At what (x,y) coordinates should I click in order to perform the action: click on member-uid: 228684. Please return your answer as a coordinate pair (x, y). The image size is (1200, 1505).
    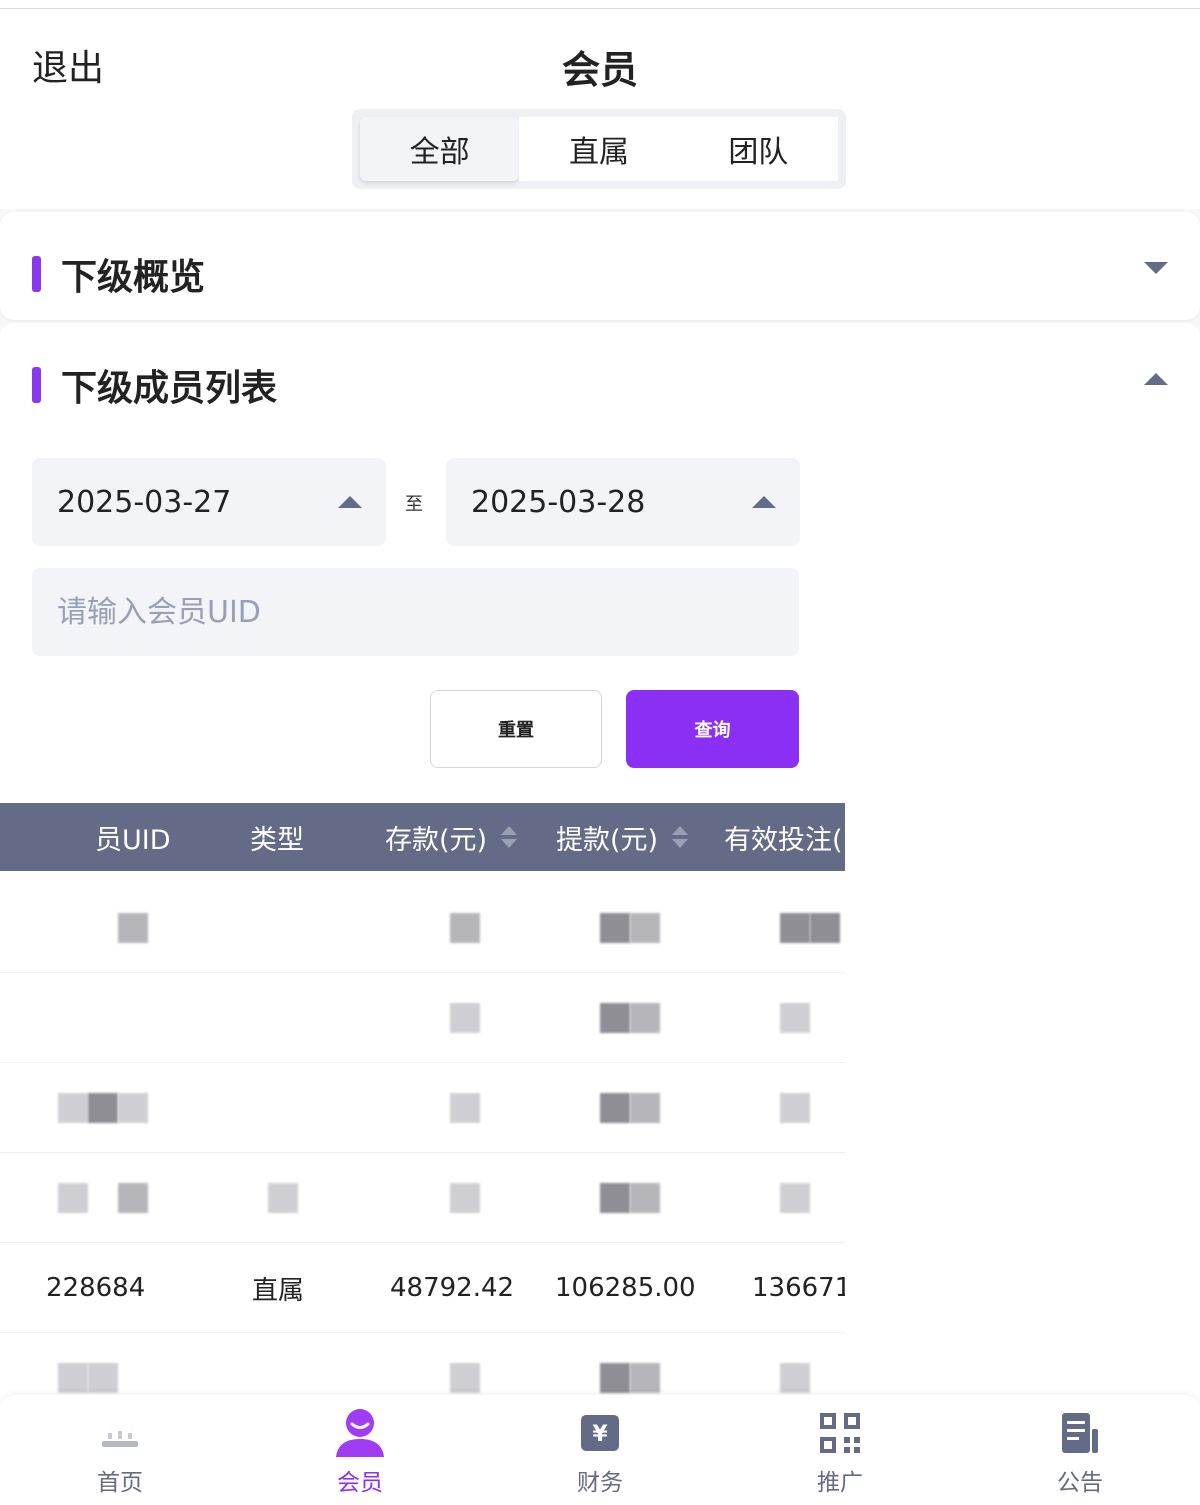
    Looking at the image, I should click on (96, 1288).